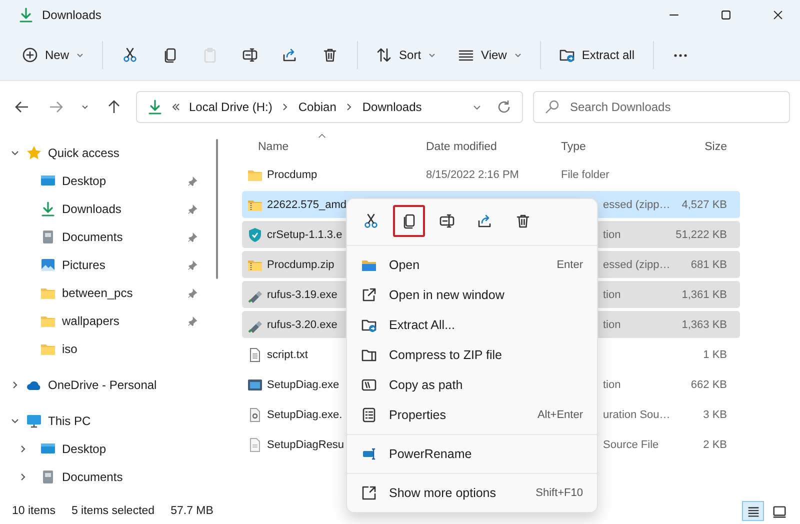 The width and height of the screenshot is (800, 524). I want to click on item-count: 10 items, so click(34, 511).